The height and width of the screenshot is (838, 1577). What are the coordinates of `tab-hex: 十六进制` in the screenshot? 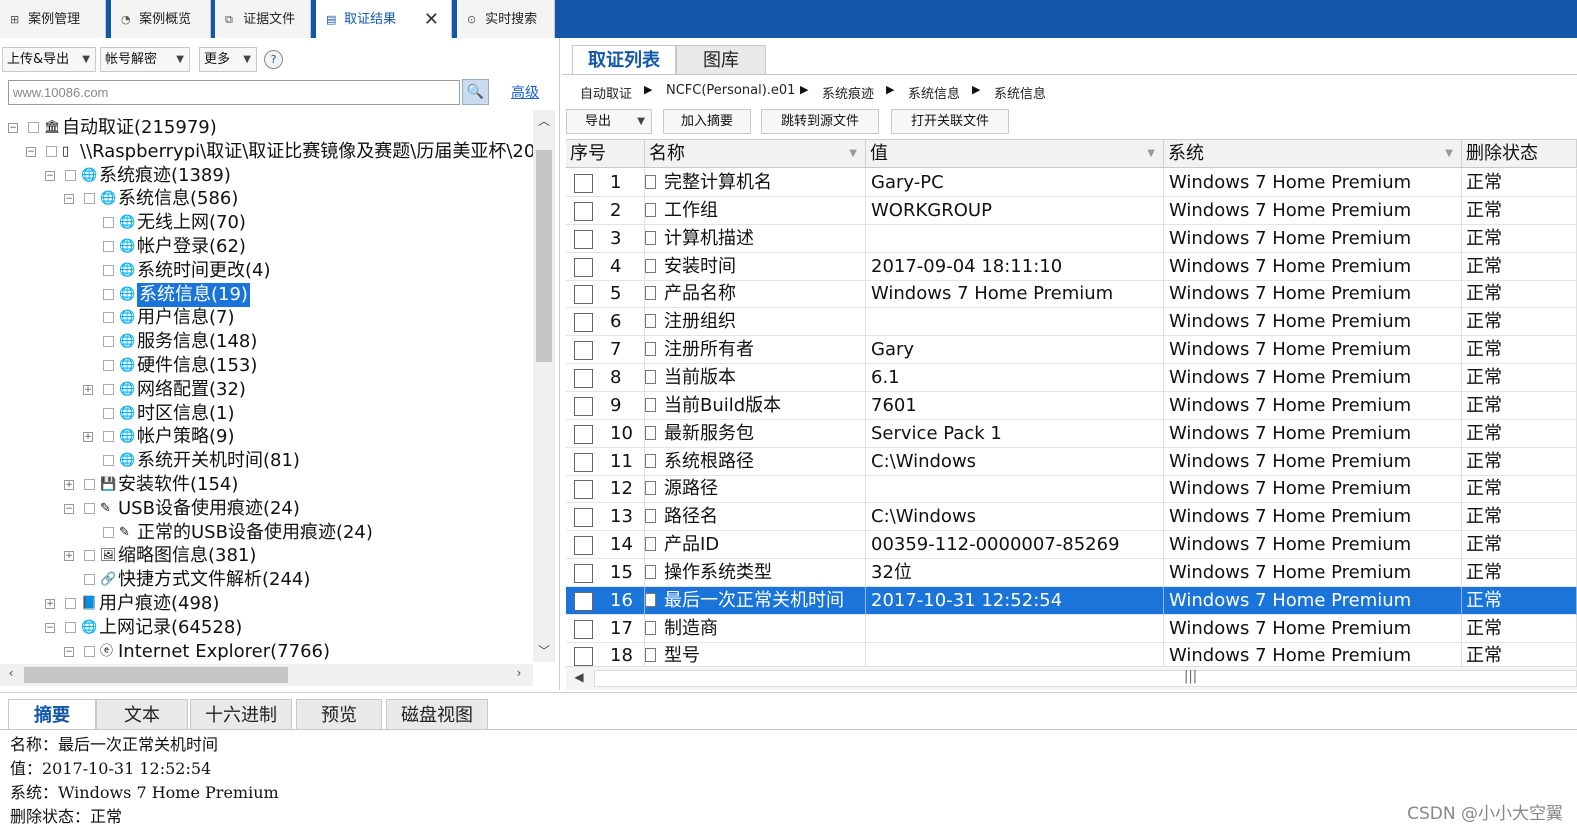 It's located at (241, 714).